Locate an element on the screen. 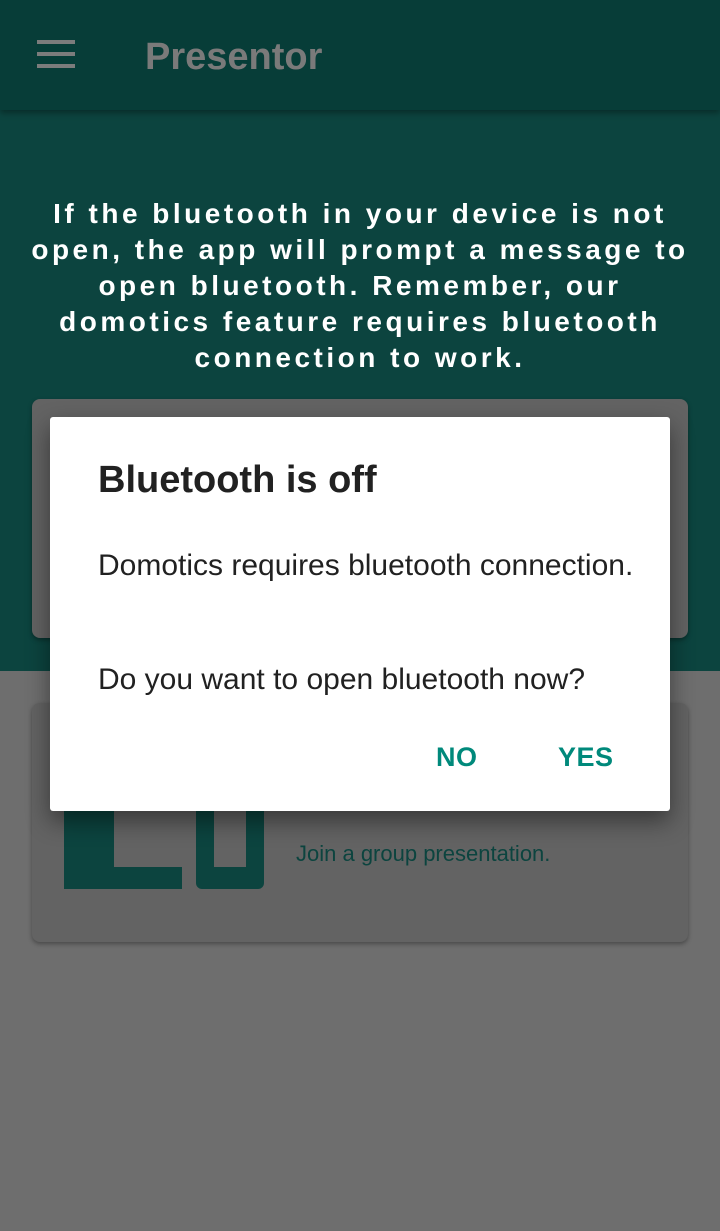 This screenshot has height=1231, width=720. yes-button: YES is located at coordinates (586, 759).